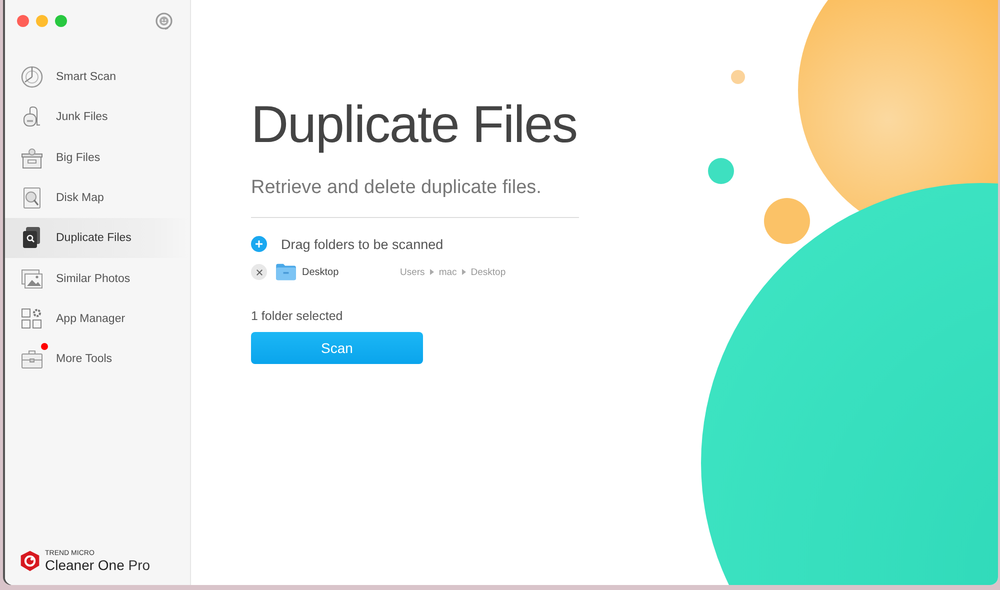 Image resolution: width=1000 pixels, height=590 pixels. What do you see at coordinates (447, 272) in the screenshot?
I see `path-label: mac` at bounding box center [447, 272].